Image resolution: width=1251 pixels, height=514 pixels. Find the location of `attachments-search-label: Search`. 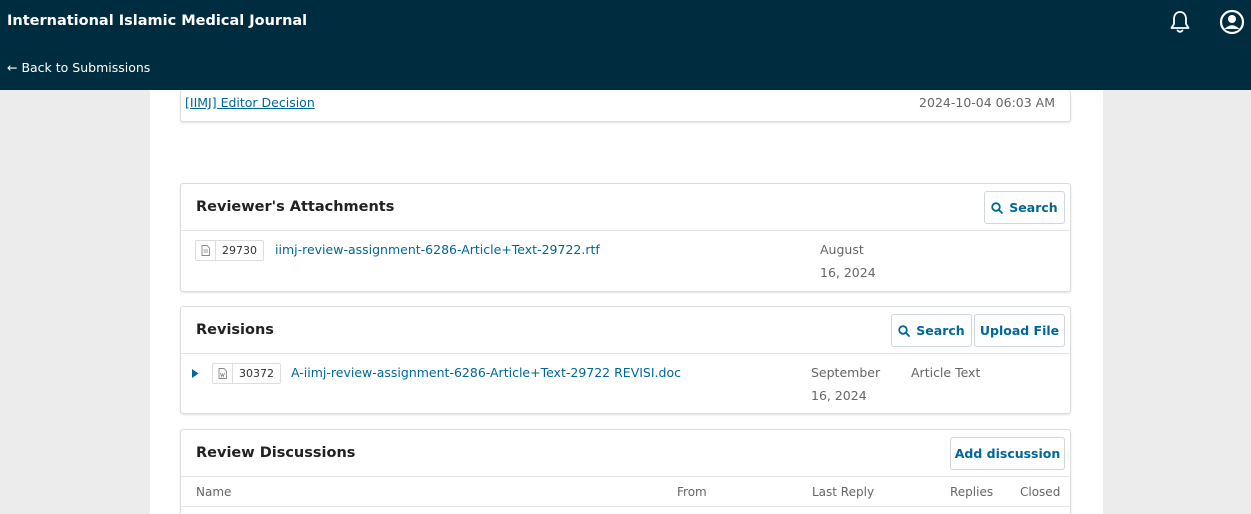

attachments-search-label: Search is located at coordinates (1033, 207).